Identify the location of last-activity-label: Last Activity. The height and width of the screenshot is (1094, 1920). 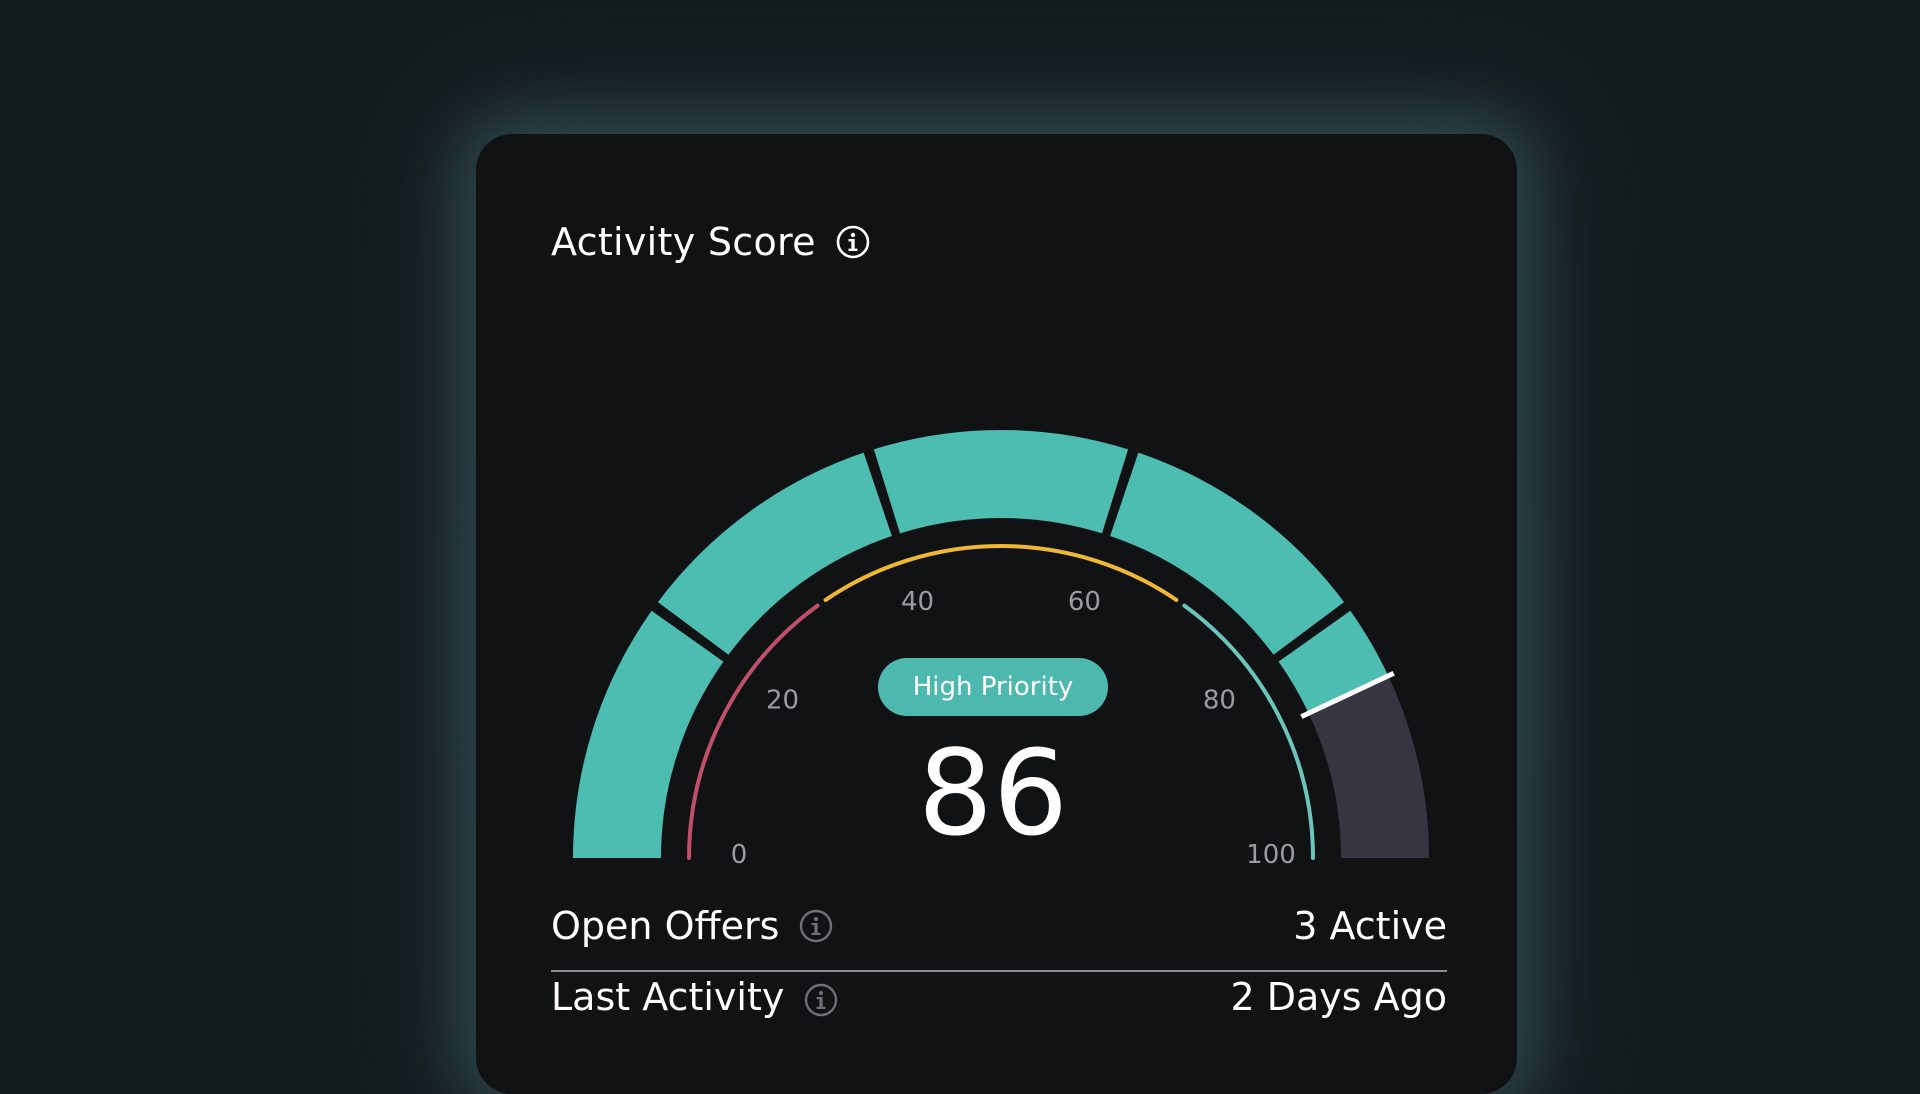
(668, 997).